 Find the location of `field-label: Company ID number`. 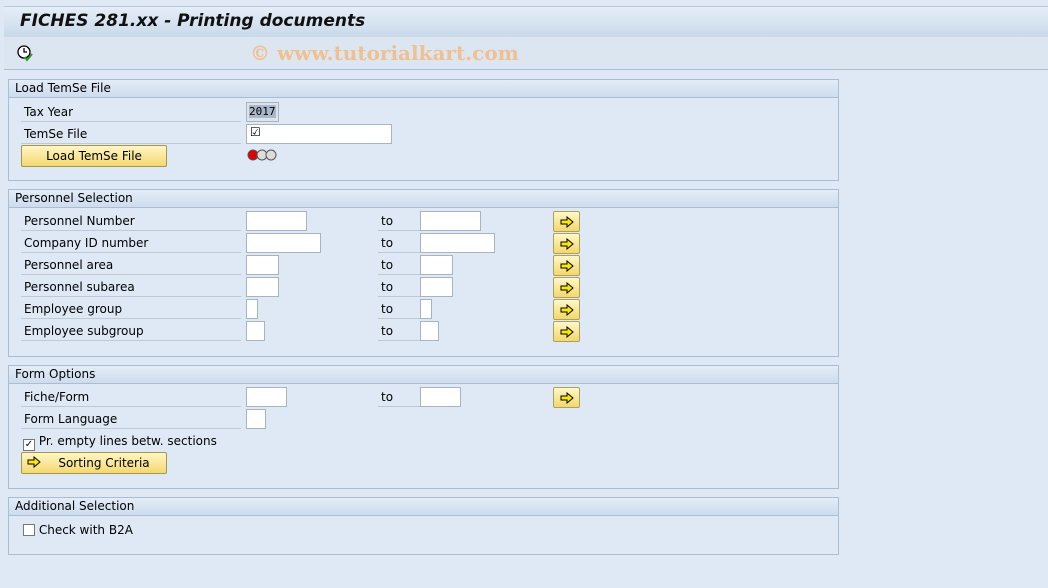

field-label: Company ID number is located at coordinates (131, 243).